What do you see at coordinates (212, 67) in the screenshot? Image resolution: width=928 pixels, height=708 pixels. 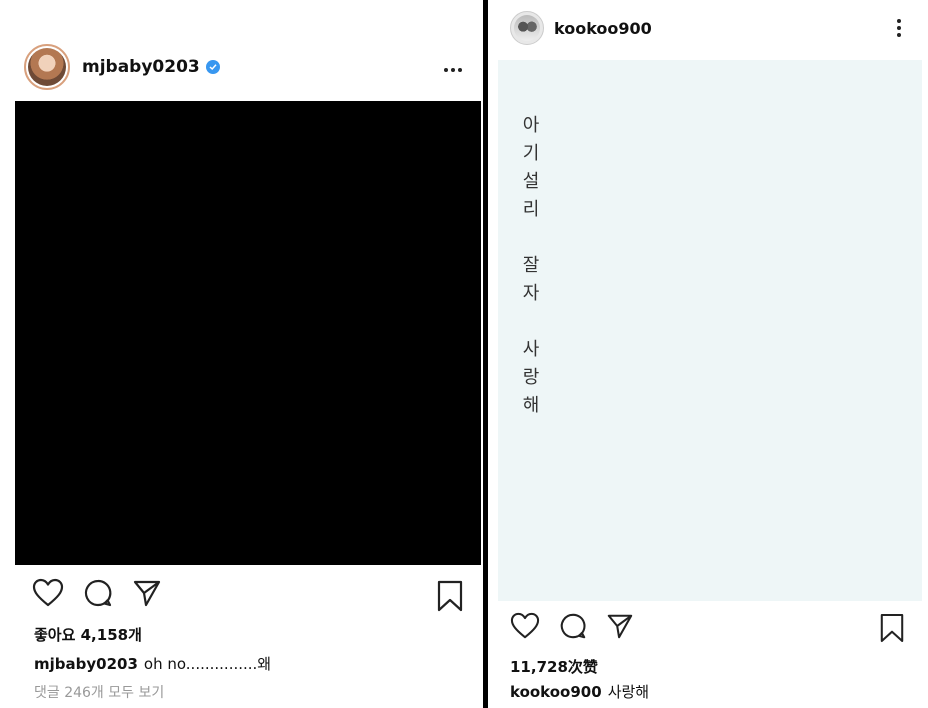 I see `verified-badge-icon` at bounding box center [212, 67].